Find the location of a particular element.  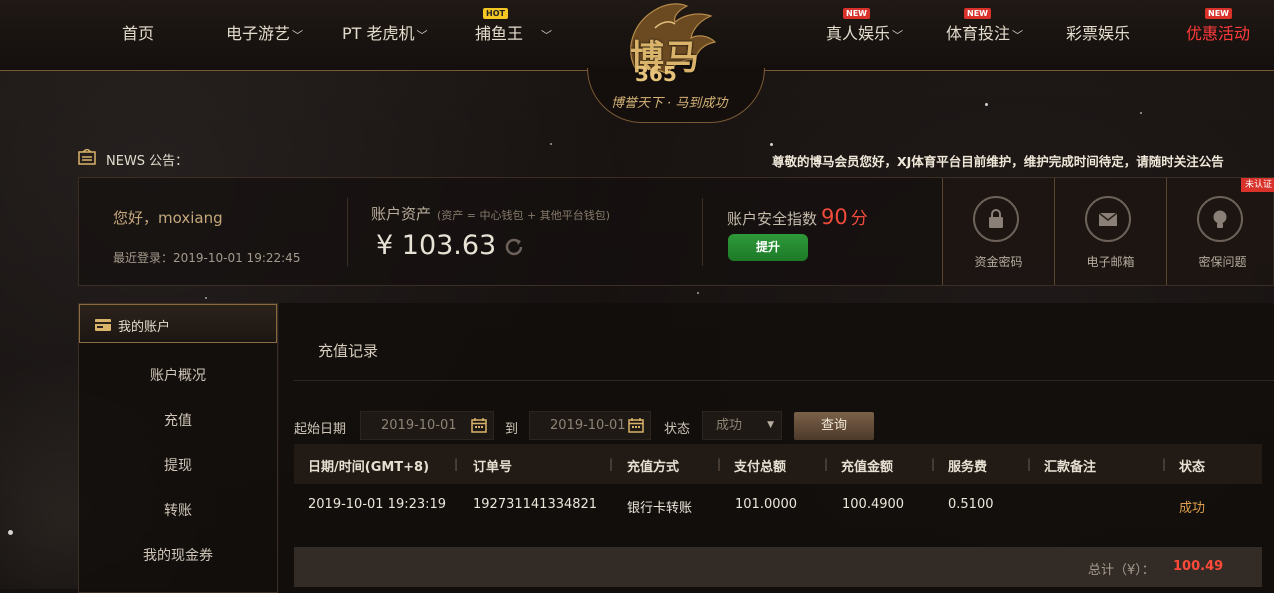

sidebar-header: 我的账户 is located at coordinates (178, 323).